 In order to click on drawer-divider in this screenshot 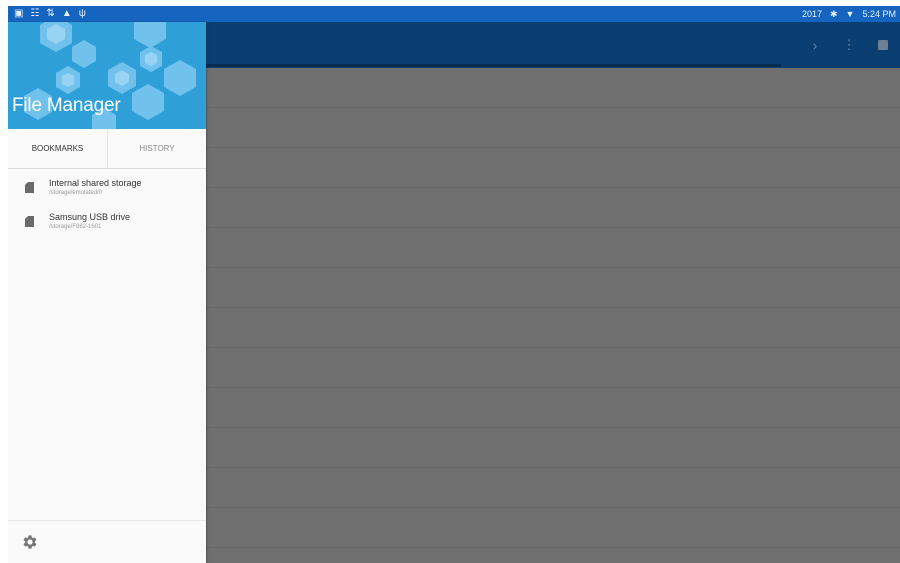, I will do `click(107, 520)`.